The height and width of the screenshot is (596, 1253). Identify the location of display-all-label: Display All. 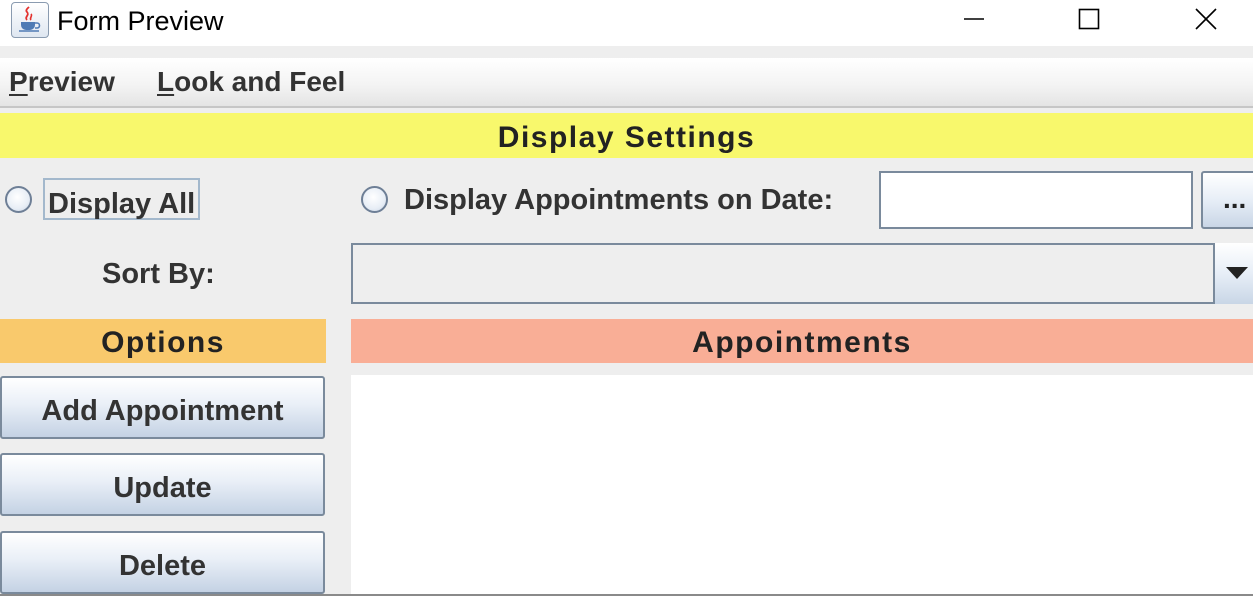
(122, 199).